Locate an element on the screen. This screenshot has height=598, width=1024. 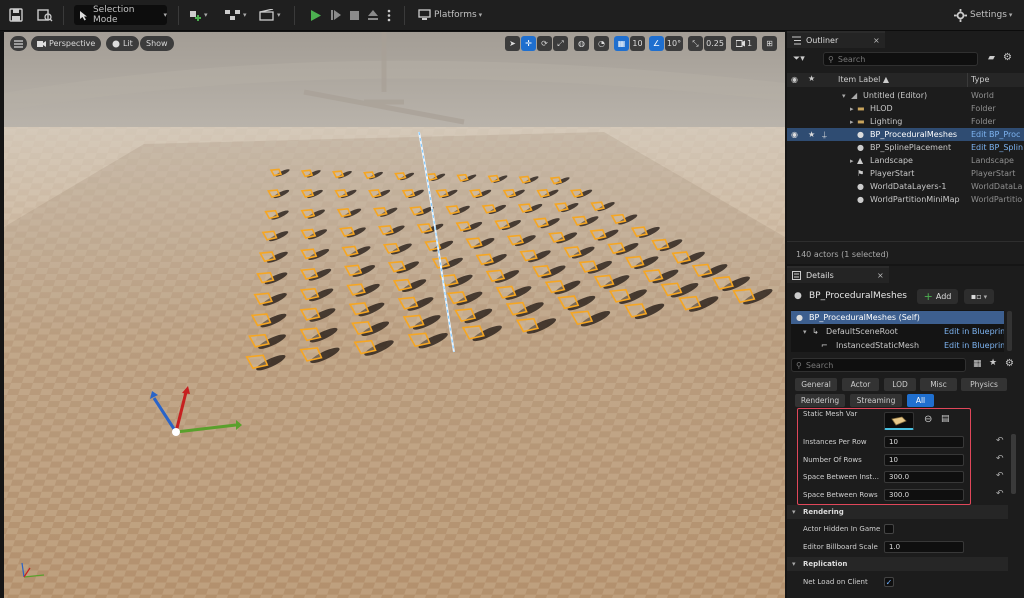
play-icon is located at coordinates (316, 15).